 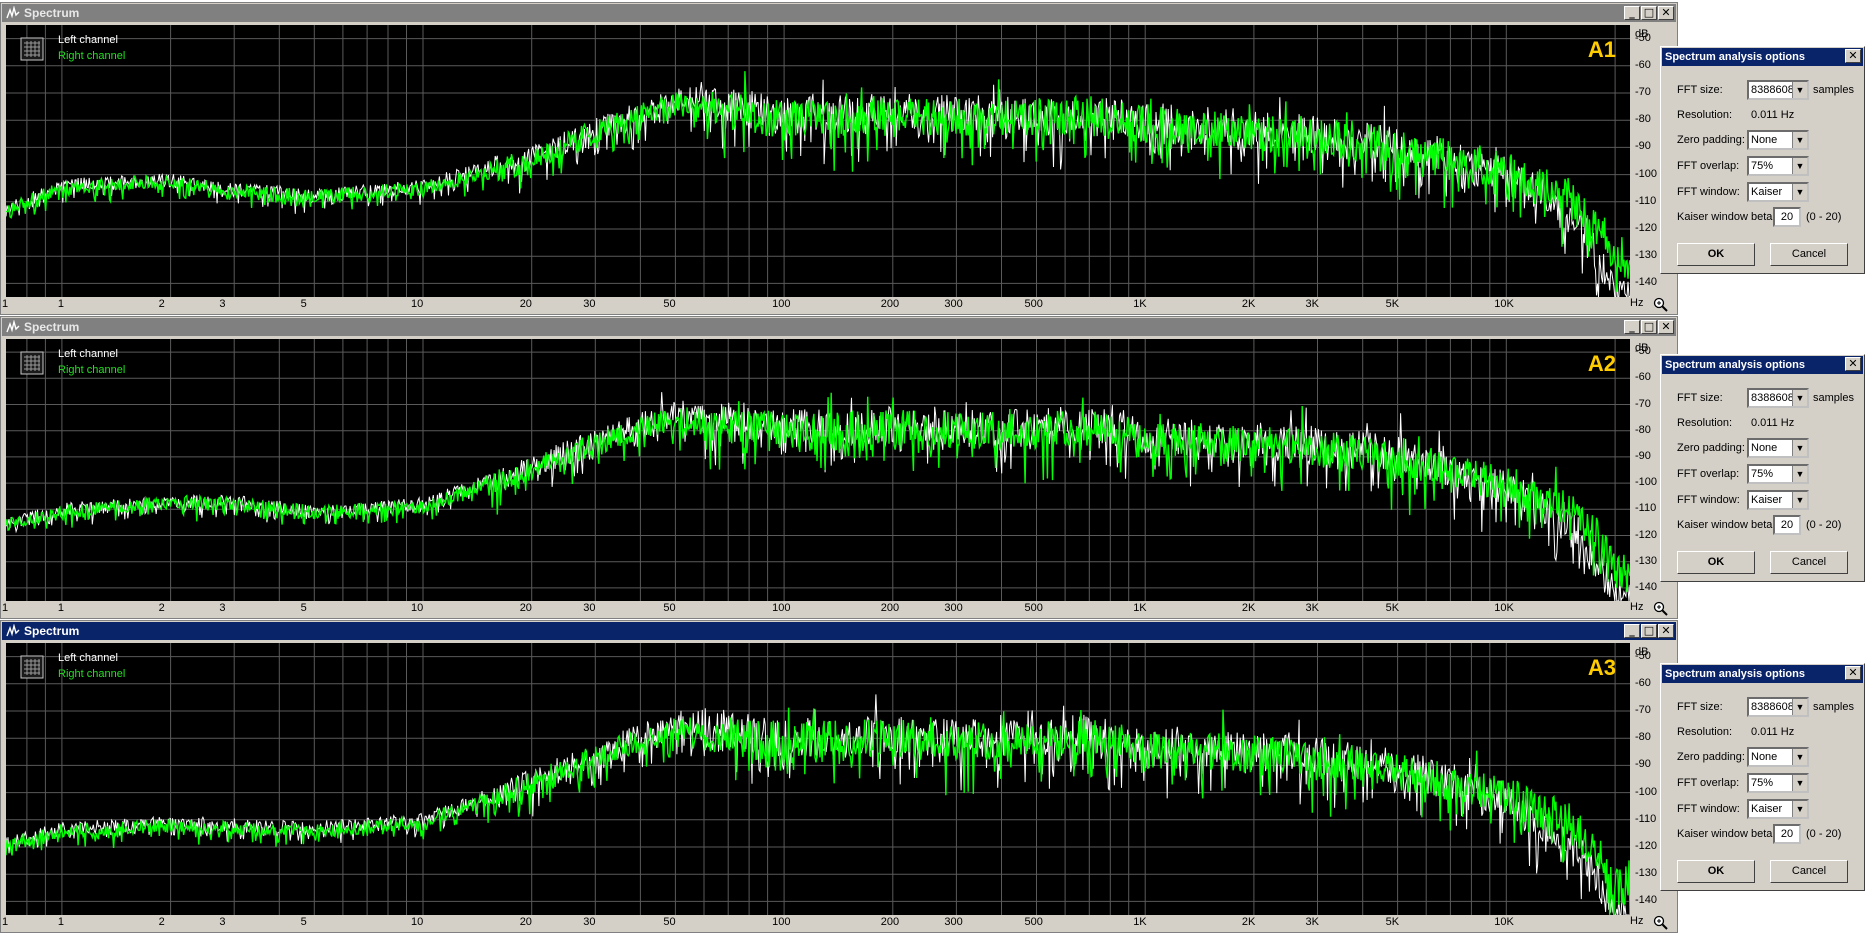 What do you see at coordinates (1726, 525) in the screenshot?
I see `kaiser-beta-label: Kaiser window beta:` at bounding box center [1726, 525].